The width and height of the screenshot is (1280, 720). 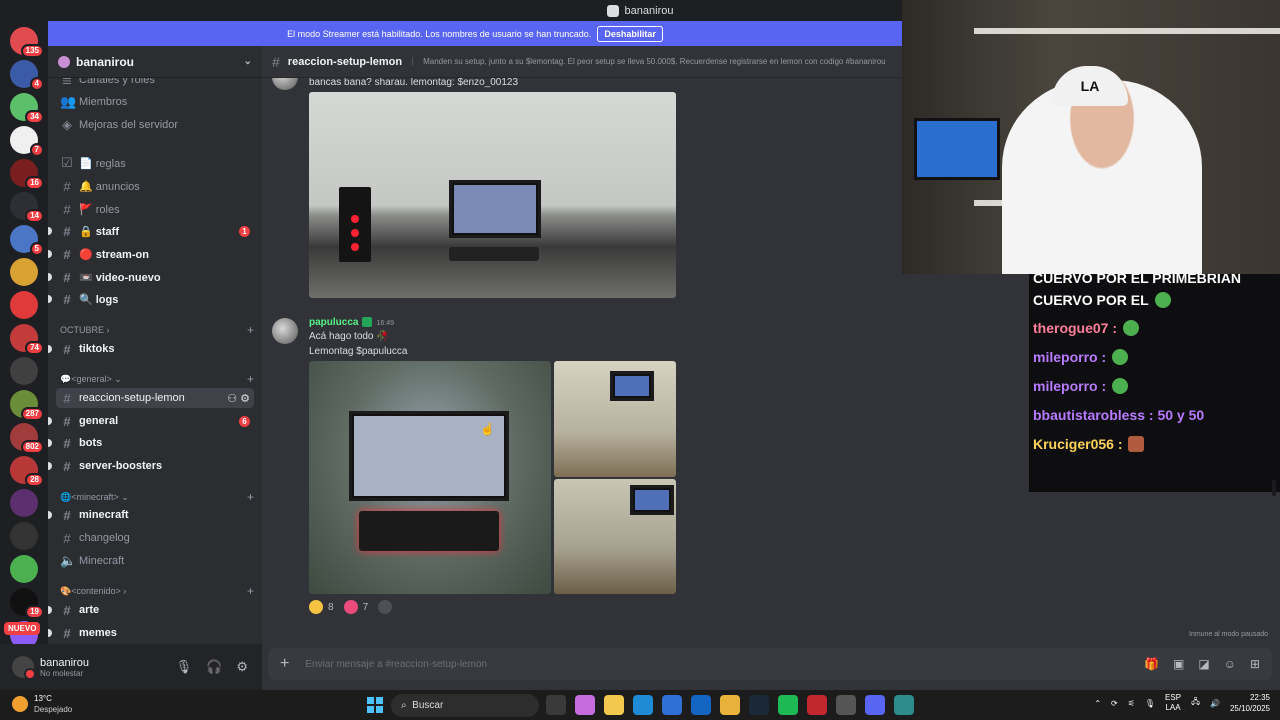 I want to click on edge-icon, so click(x=643, y=705).